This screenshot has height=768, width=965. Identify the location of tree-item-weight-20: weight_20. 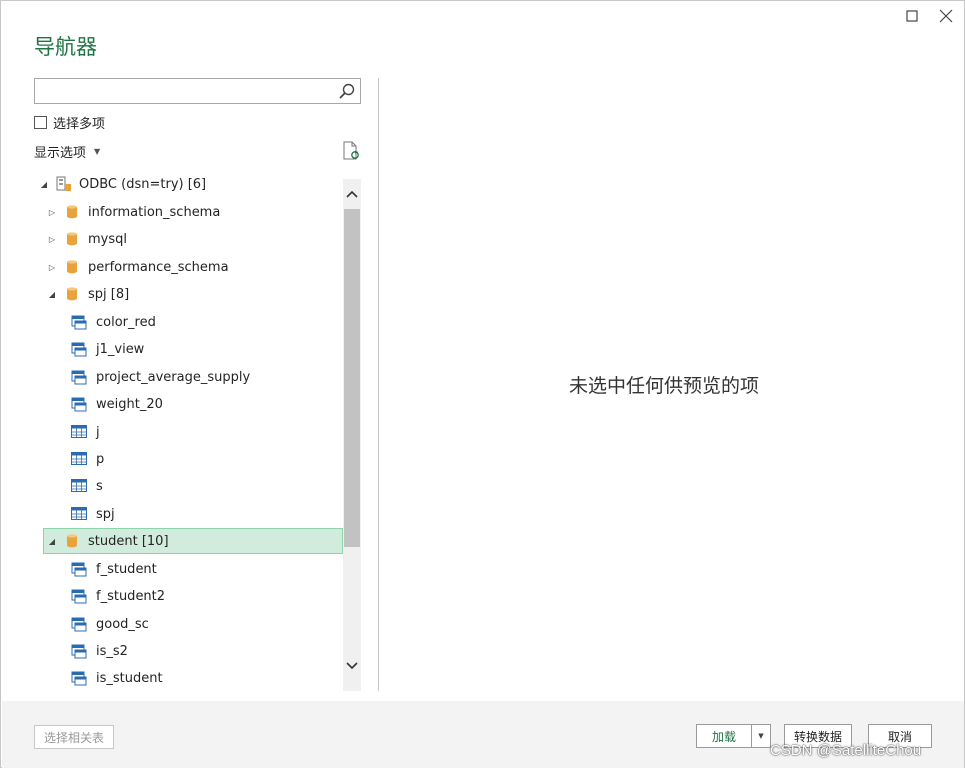
(188, 404).